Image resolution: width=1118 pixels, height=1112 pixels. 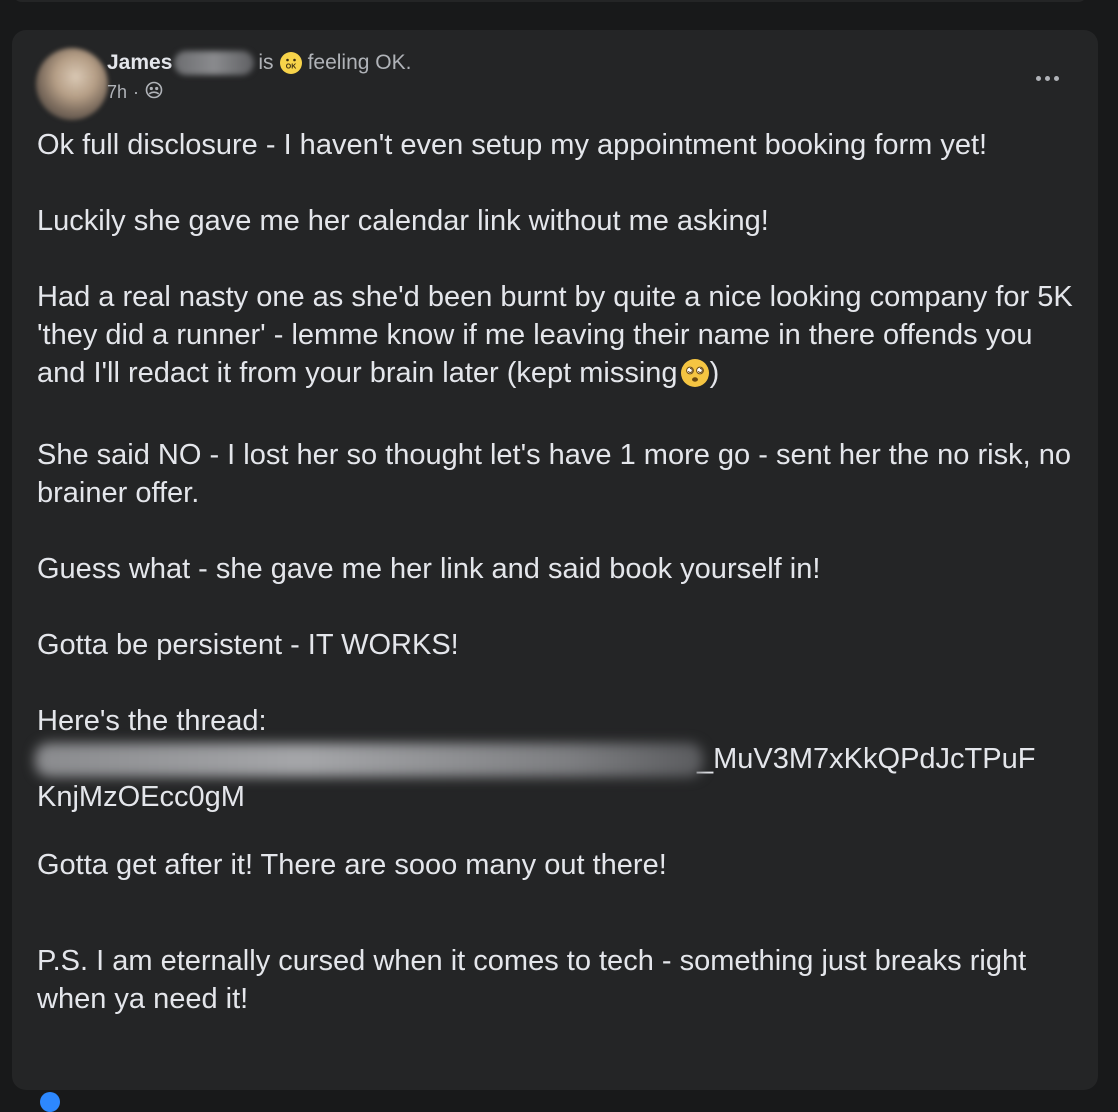 I want to click on post-timestamp-link: 7h, so click(x=117, y=92).